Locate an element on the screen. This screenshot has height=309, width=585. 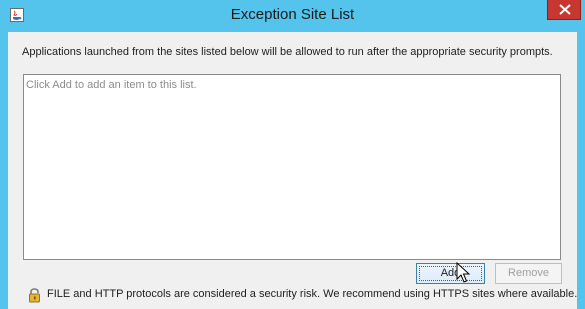
add-button: Add is located at coordinates (450, 273).